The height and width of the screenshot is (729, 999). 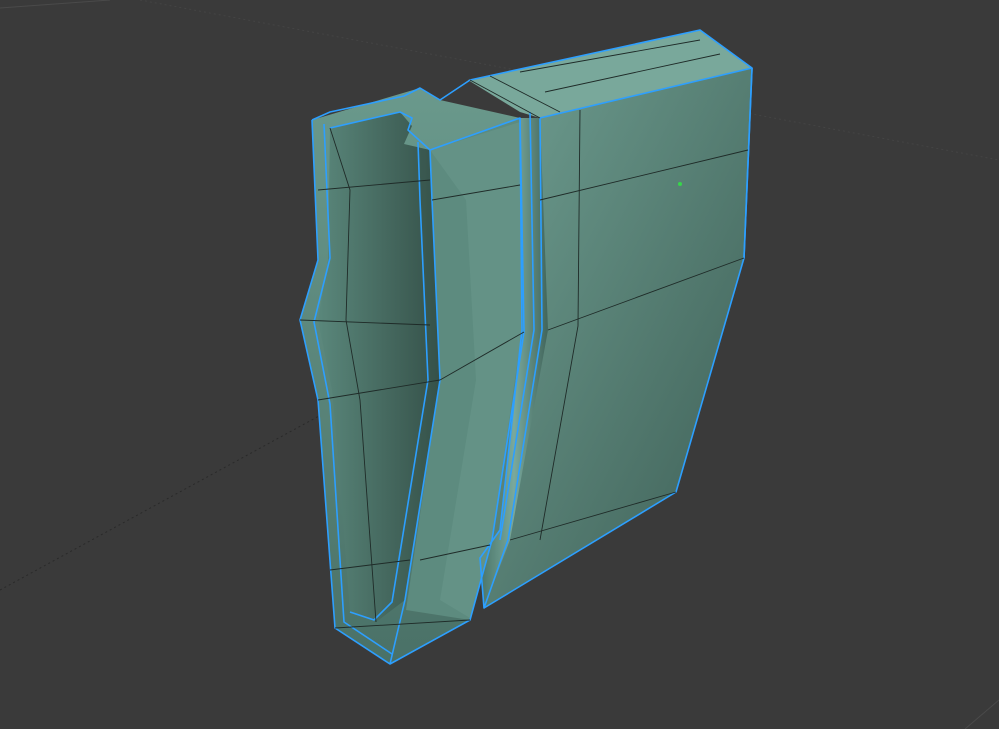 What do you see at coordinates (165, 500) in the screenshot?
I see `axis-line-x` at bounding box center [165, 500].